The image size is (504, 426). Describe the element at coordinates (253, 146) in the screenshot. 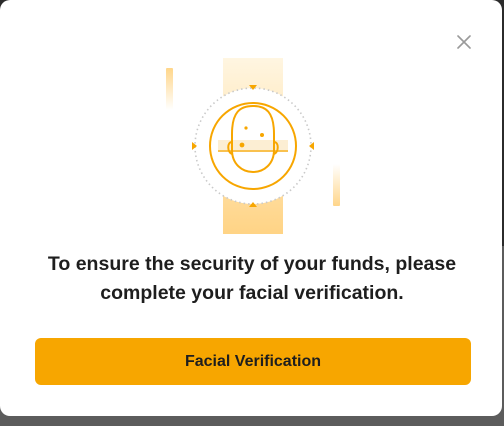

I see `face-scan-icon` at that location.